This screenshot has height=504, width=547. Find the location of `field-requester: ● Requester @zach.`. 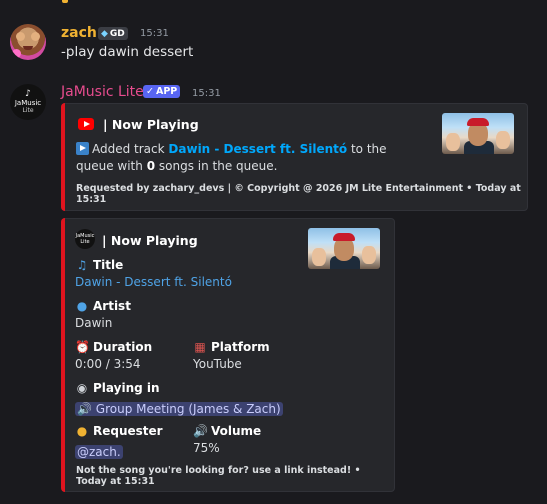

field-requester: ● Requester @zach. is located at coordinates (119, 441).